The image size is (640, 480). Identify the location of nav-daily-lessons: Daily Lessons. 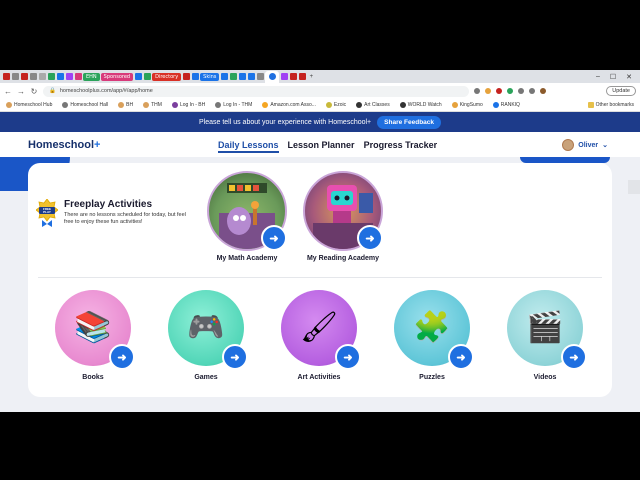
(248, 145).